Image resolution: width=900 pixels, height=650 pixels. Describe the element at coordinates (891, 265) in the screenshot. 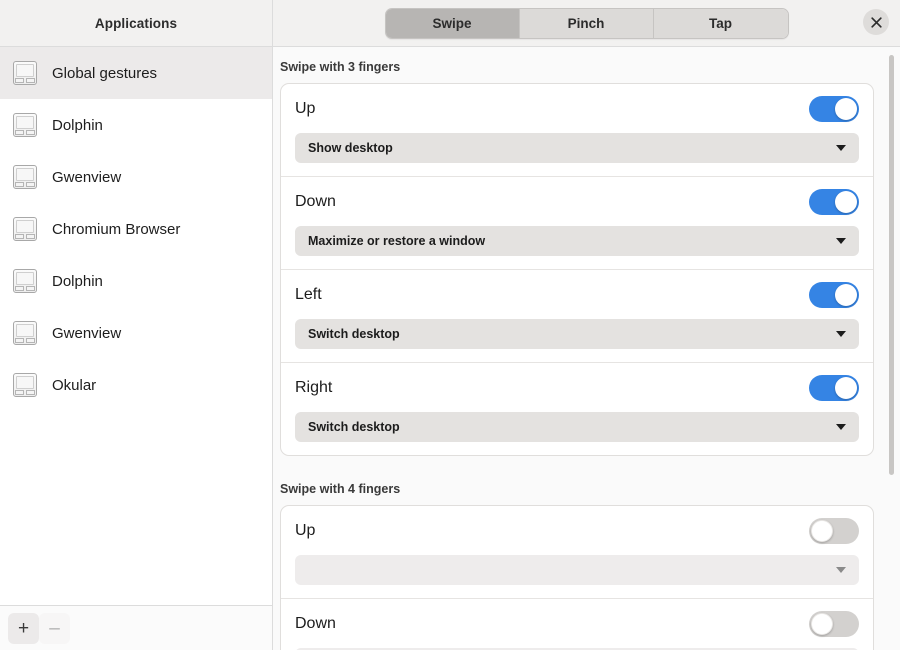

I see `vertical-scrollbar` at that location.